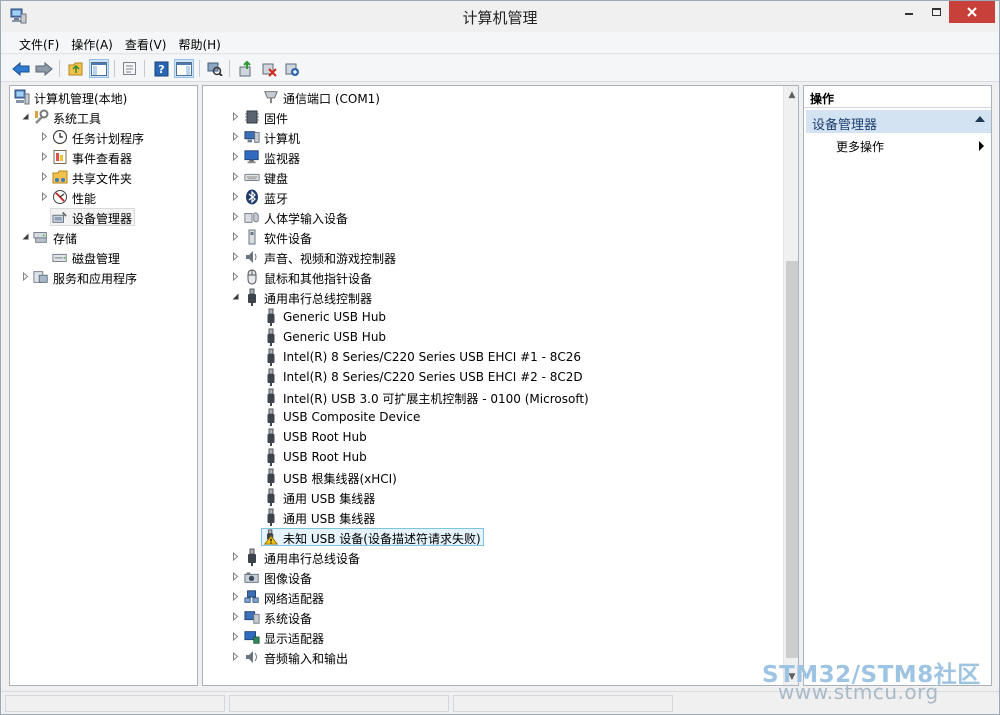  I want to click on device-item: 网络适配器, so click(492, 597).